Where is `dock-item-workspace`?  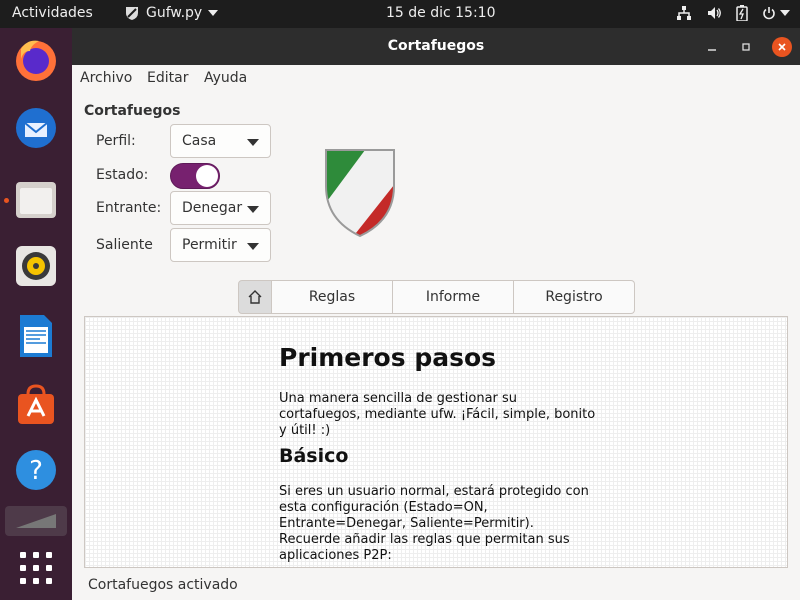 dock-item-workspace is located at coordinates (36, 521).